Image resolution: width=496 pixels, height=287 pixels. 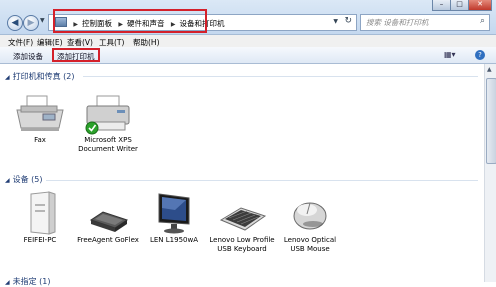 What do you see at coordinates (441, 5) in the screenshot?
I see `minimize-button: –` at bounding box center [441, 5].